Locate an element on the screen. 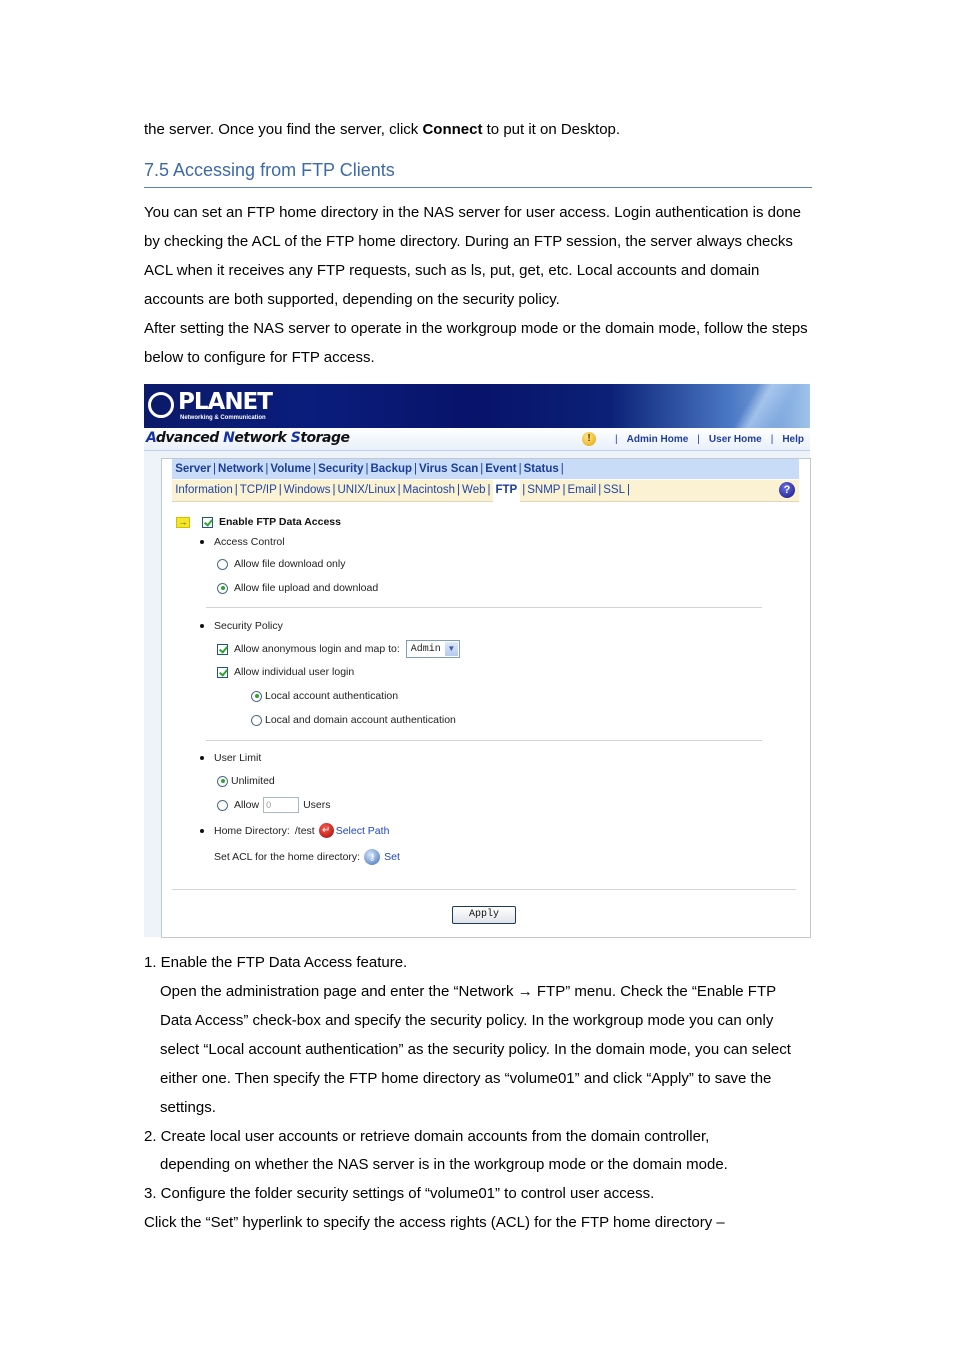 The image size is (954, 1350). set-acl-link: Set is located at coordinates (392, 857).